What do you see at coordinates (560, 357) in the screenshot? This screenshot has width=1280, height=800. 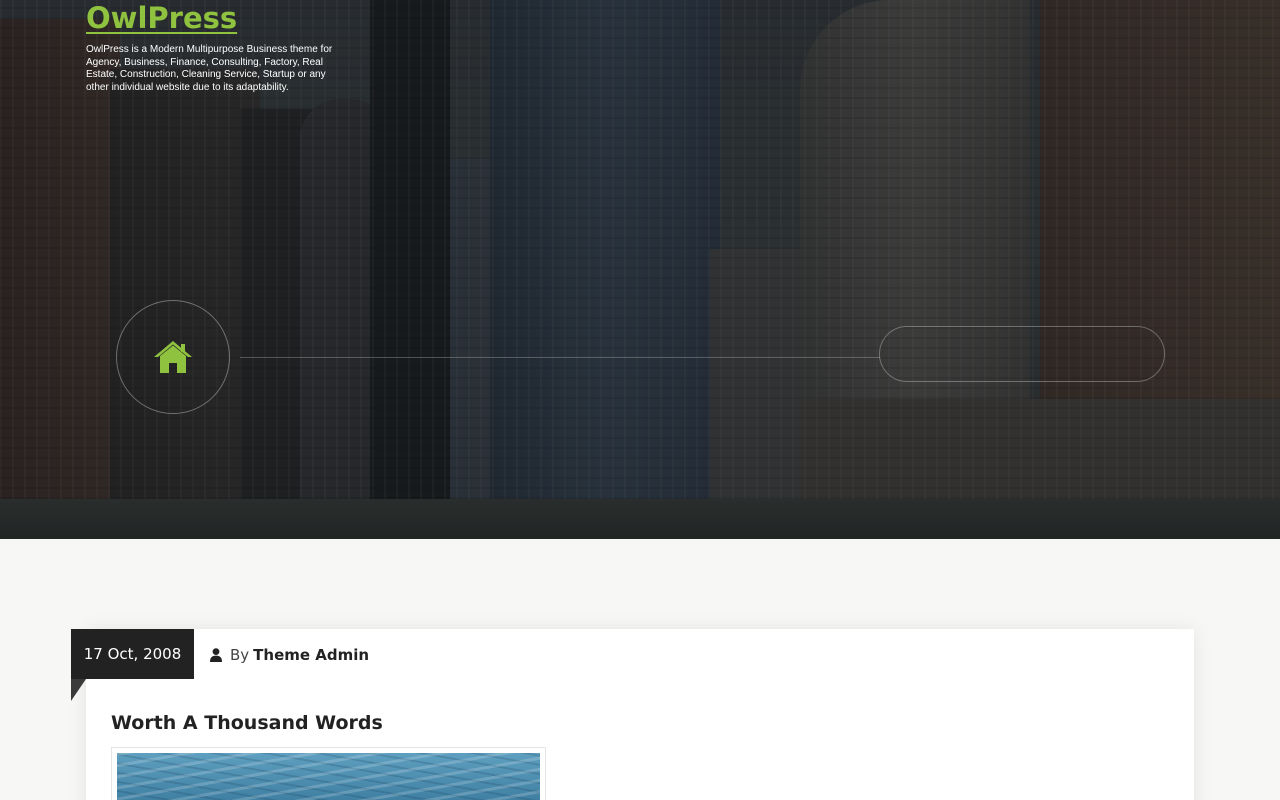 I see `breadcrumb-divider` at bounding box center [560, 357].